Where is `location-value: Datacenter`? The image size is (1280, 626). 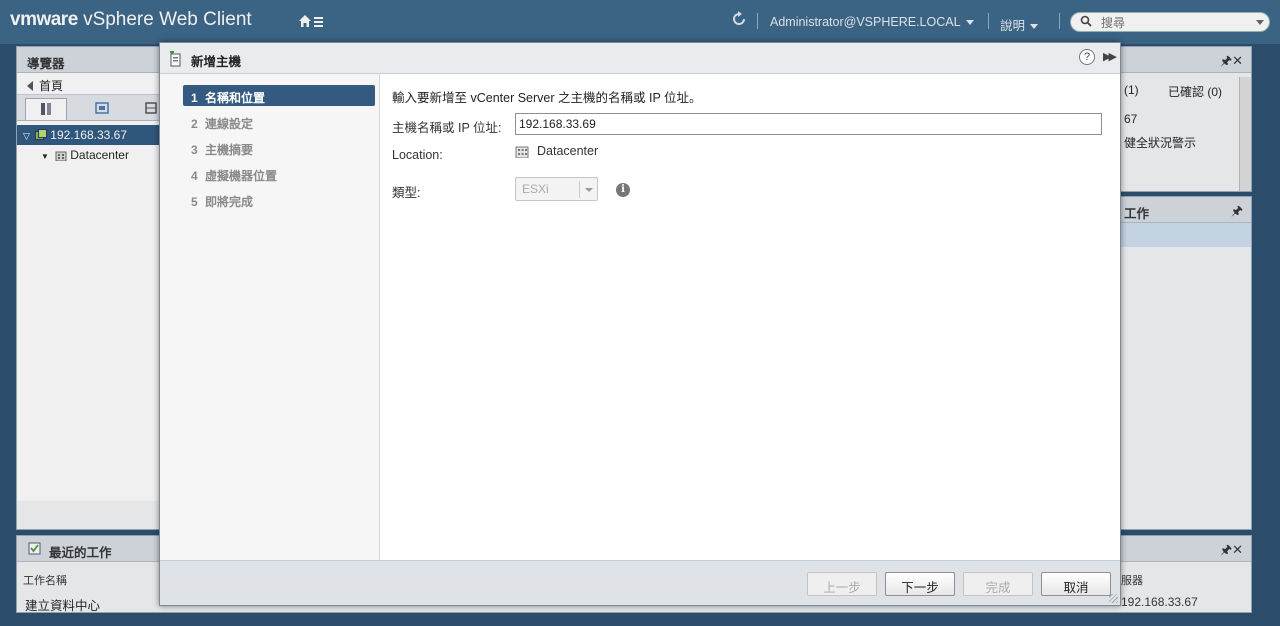
location-value: Datacenter is located at coordinates (556, 151).